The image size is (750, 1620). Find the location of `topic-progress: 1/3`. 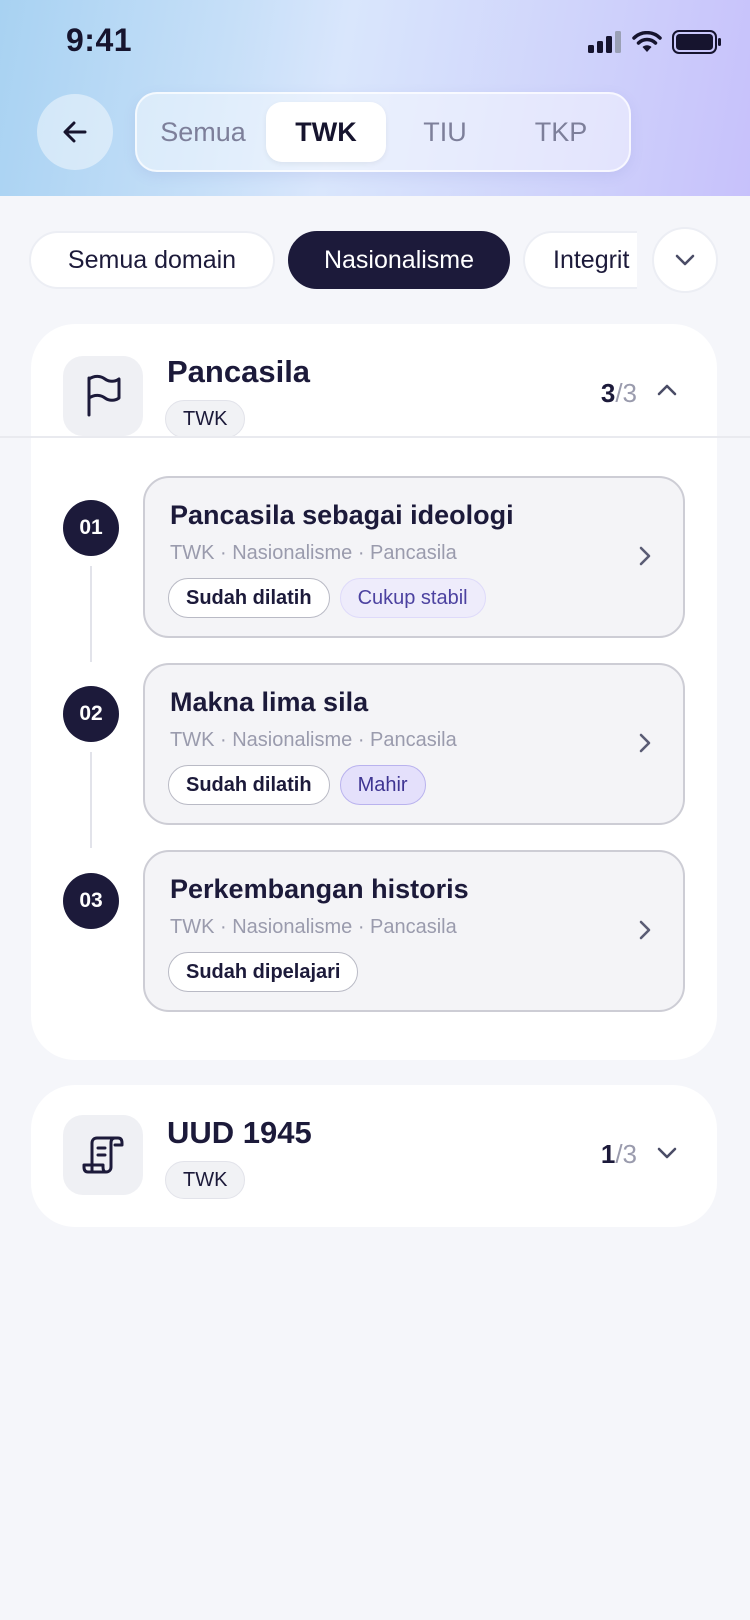

topic-progress: 1/3 is located at coordinates (619, 1154).